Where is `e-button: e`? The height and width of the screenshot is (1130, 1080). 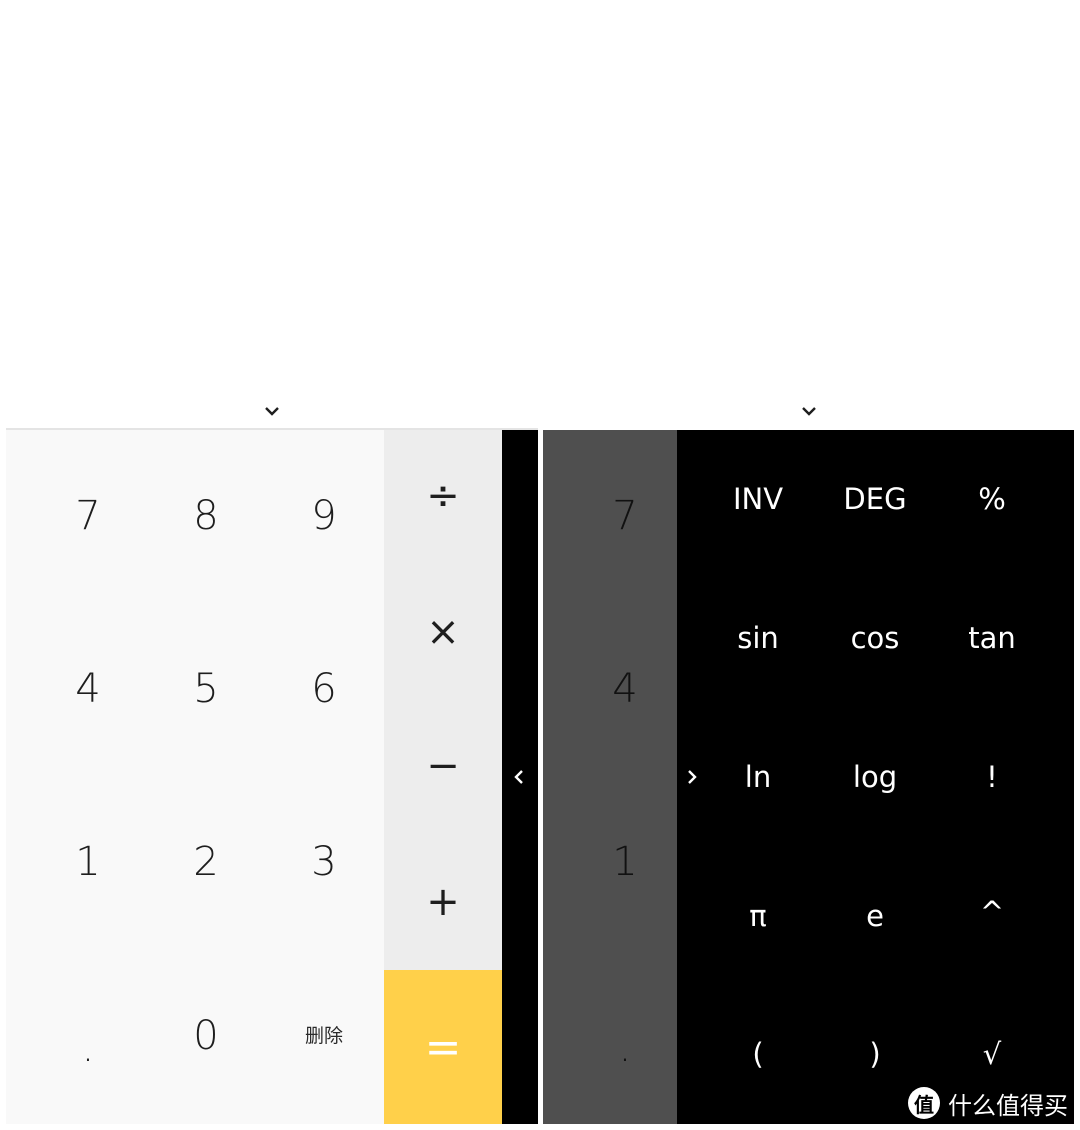
e-button: e is located at coordinates (875, 916).